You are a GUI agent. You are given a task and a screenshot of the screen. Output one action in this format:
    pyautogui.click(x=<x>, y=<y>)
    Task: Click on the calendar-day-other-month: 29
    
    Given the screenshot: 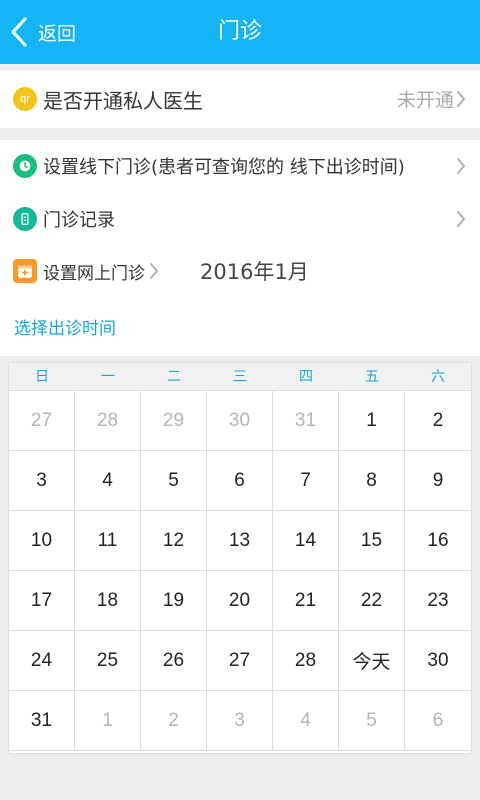 What is the action you would take?
    pyautogui.click(x=174, y=421)
    